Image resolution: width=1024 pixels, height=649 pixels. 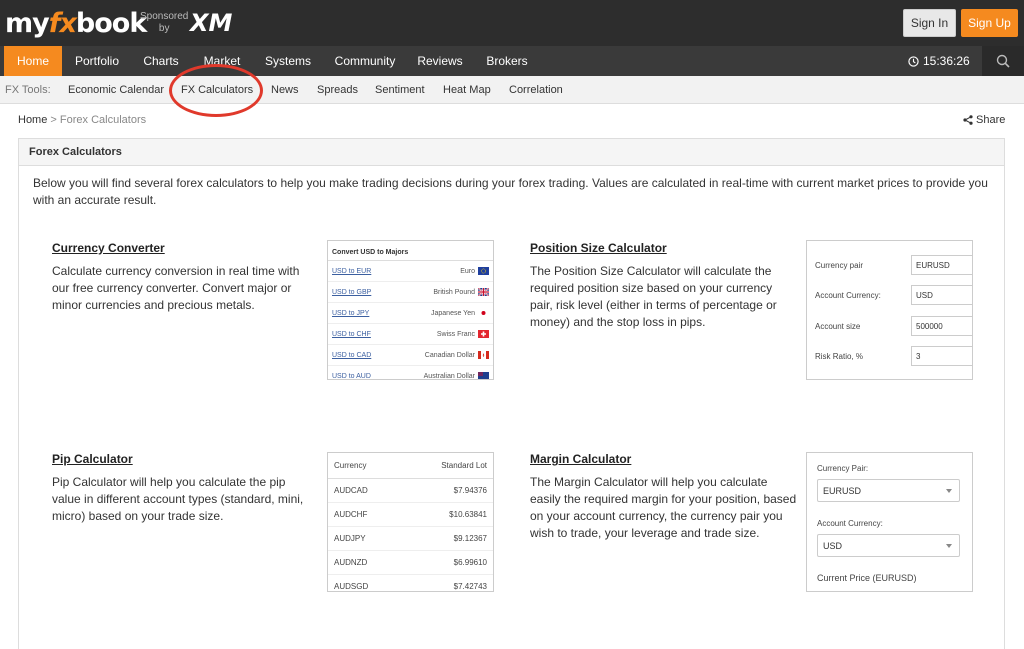 I want to click on account-size-input: 500000, so click(x=941, y=326).